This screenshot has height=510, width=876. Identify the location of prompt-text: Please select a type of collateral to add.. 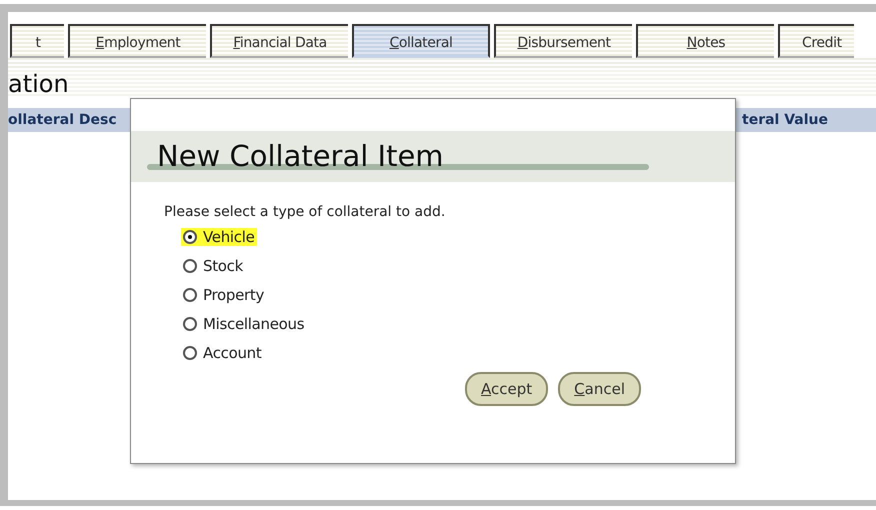
(305, 212).